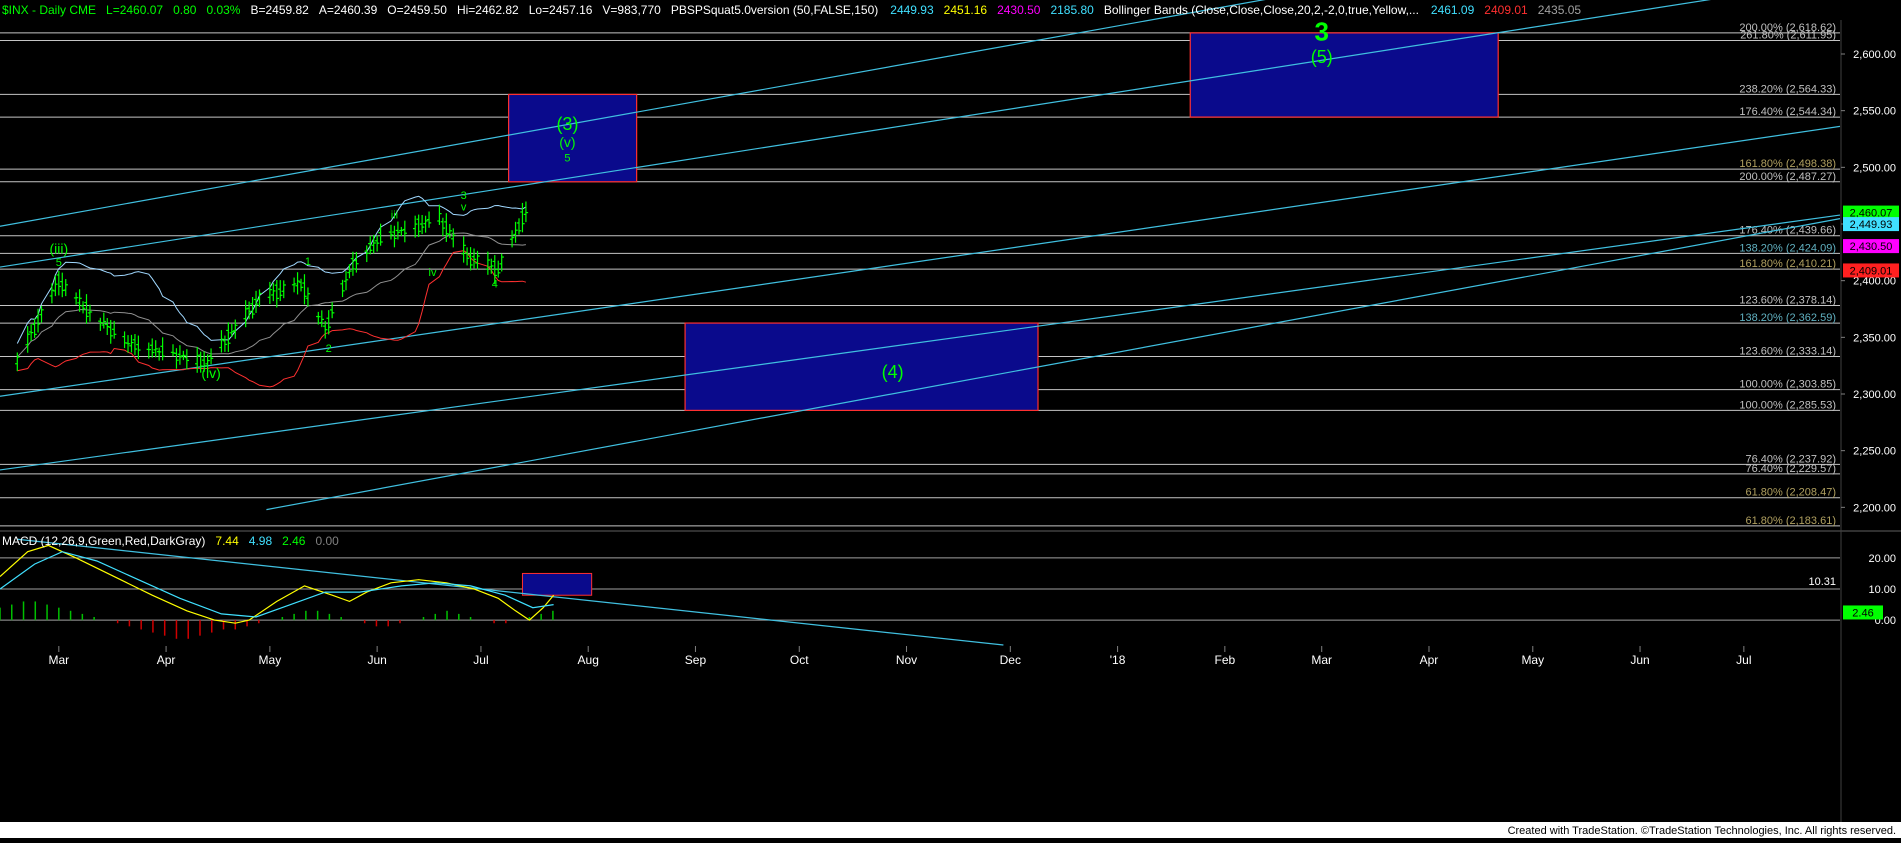 The image size is (1901, 843). Describe the element at coordinates (1790, 469) in the screenshot. I see `fib-level-label: 76.40% (2,229.57)` at that location.